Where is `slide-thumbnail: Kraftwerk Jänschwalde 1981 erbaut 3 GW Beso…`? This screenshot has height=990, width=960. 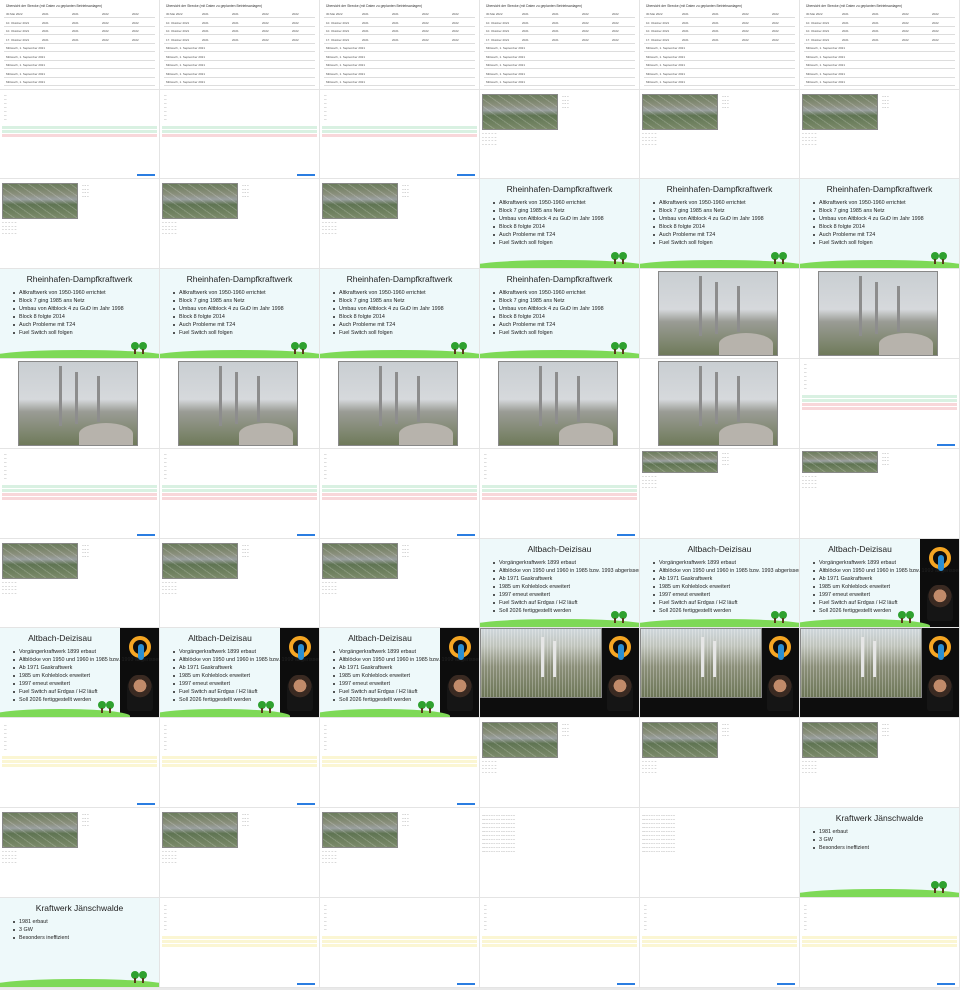
slide-thumbnail: Kraftwerk Jänschwalde 1981 erbaut 3 GW Beso… is located at coordinates (880, 853).